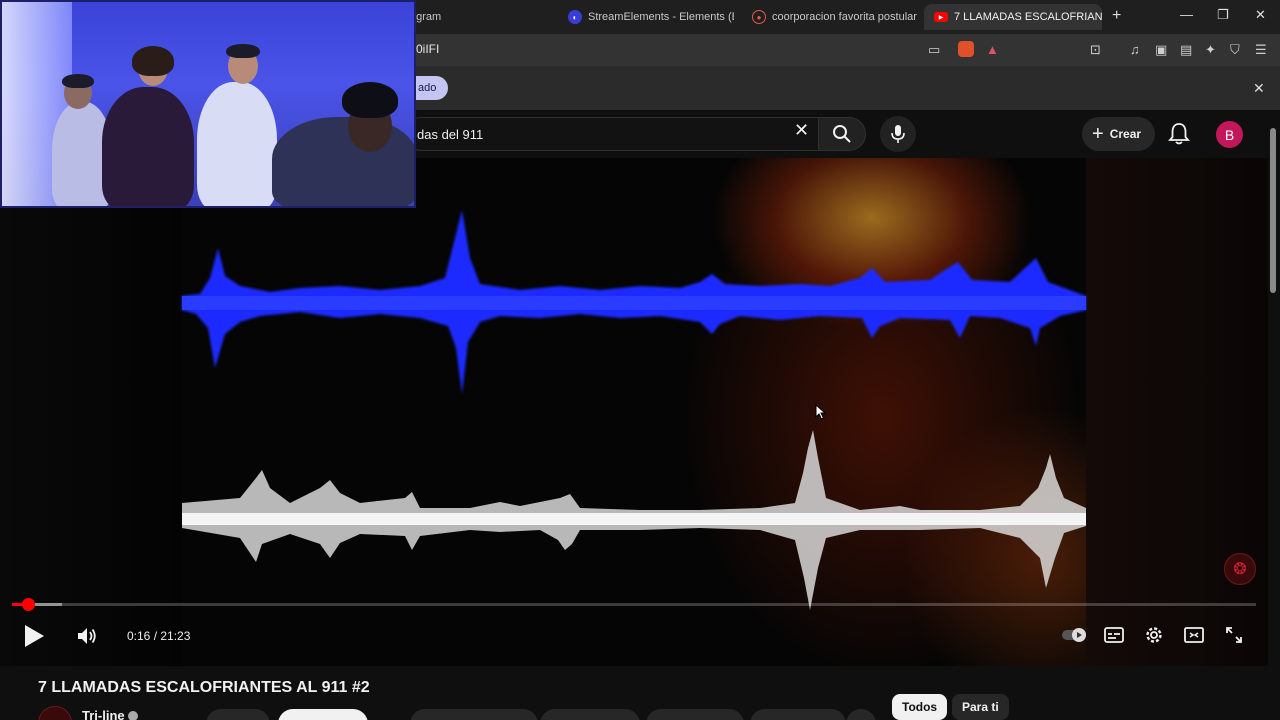  Describe the element at coordinates (1074, 635) in the screenshot. I see `autoplay-toggle` at that location.